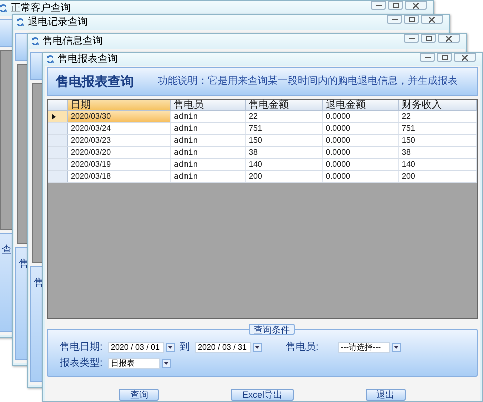  Describe the element at coordinates (119, 105) in the screenshot. I see `column-header: 日期` at that location.